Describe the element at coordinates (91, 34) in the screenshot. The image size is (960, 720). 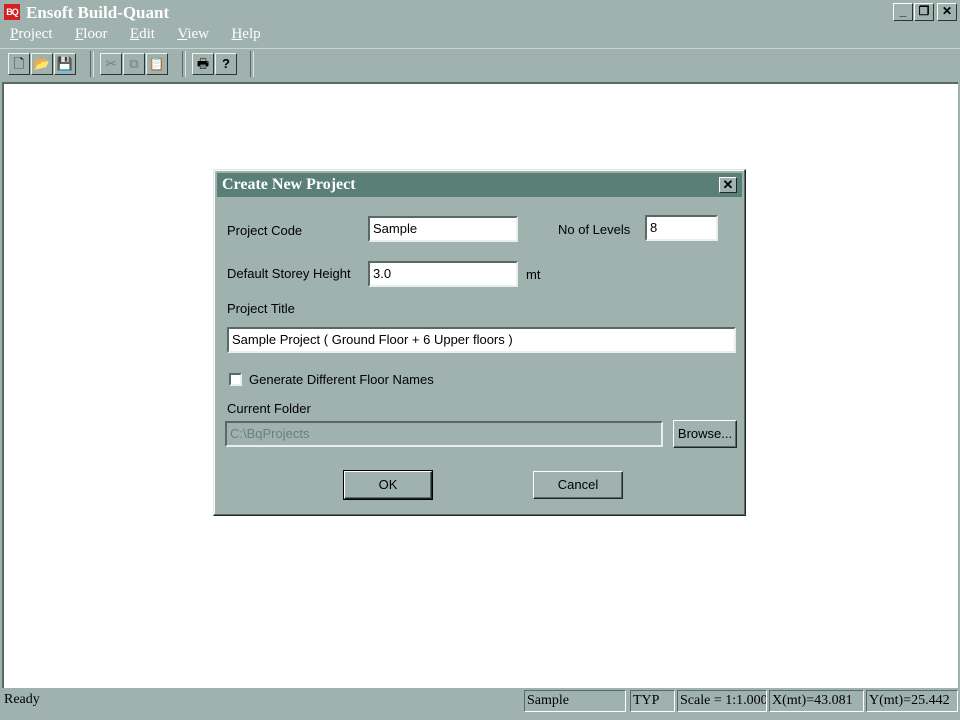
I see `menu-floor: Floor` at that location.